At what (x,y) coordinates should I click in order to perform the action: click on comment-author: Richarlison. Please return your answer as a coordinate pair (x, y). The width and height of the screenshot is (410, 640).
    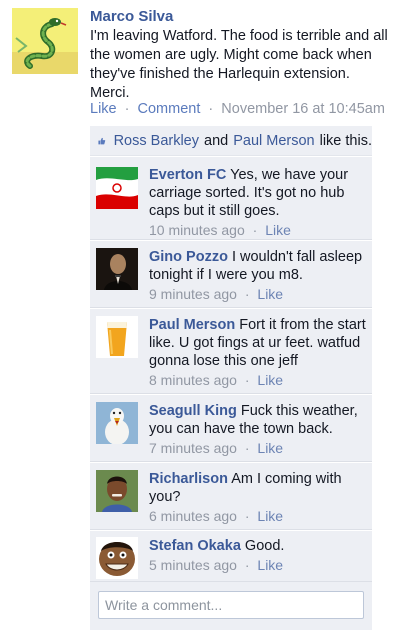
    Looking at the image, I should click on (188, 479).